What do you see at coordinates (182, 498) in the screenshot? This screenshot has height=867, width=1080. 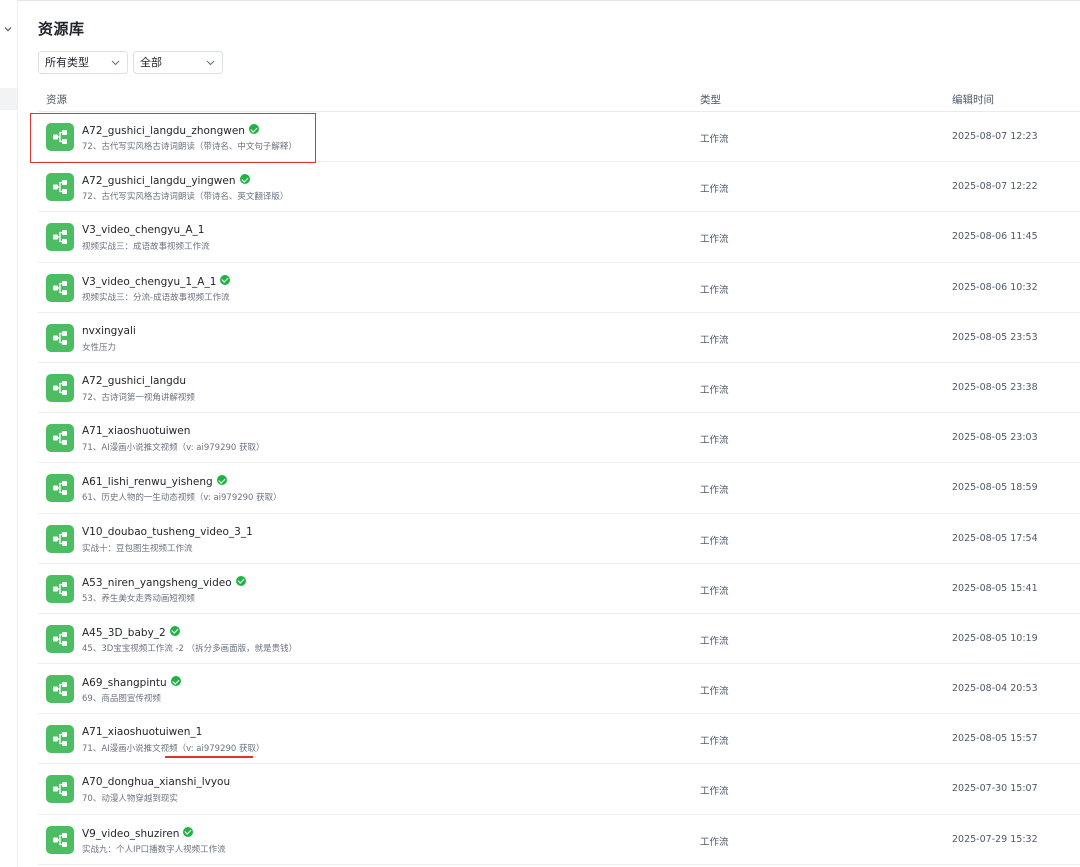 I see `resource-description: 61、历史人物的一生动态视频（v: ai979290 获取）` at bounding box center [182, 498].